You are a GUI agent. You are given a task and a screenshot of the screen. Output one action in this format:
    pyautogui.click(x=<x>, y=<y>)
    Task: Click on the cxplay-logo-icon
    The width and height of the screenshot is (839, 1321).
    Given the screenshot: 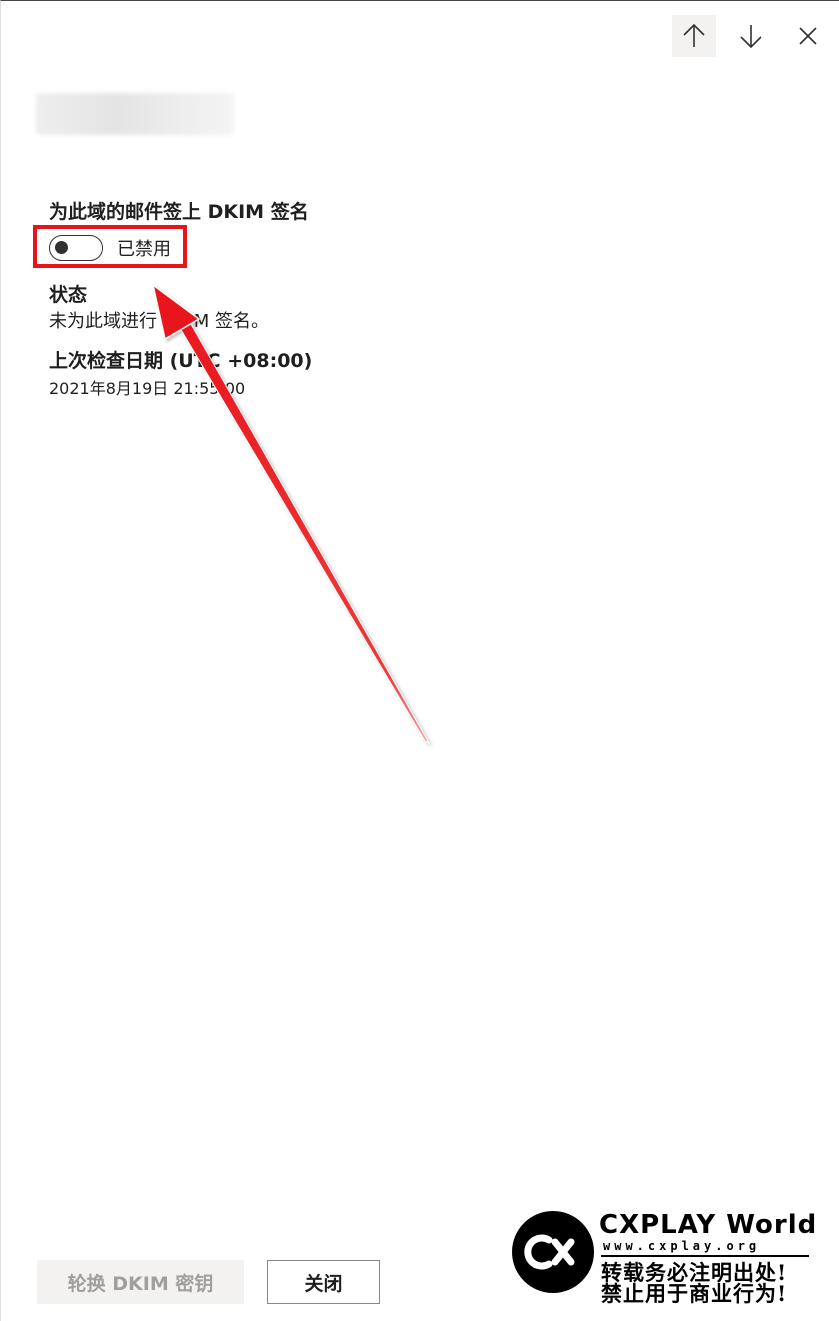 What is the action you would take?
    pyautogui.click(x=553, y=1252)
    